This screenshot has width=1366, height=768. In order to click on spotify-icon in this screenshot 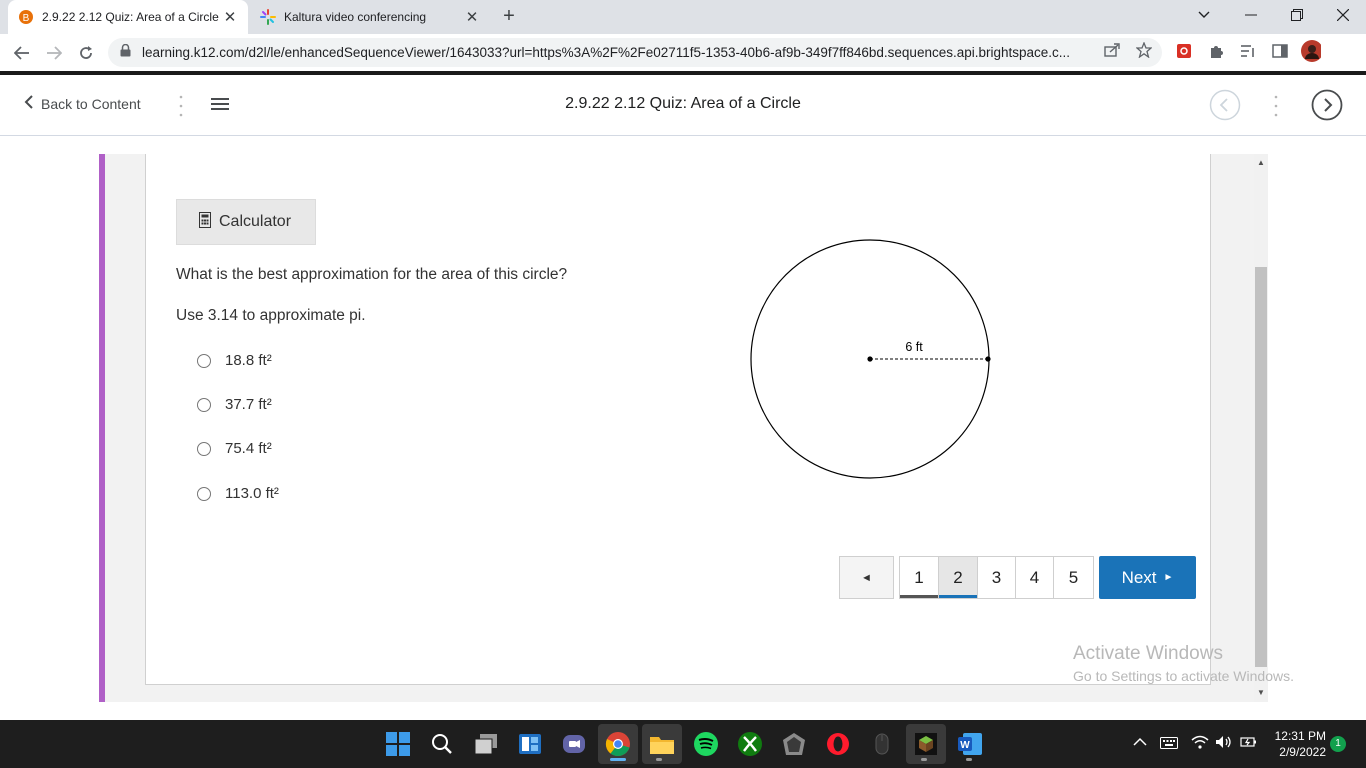, I will do `click(706, 744)`.